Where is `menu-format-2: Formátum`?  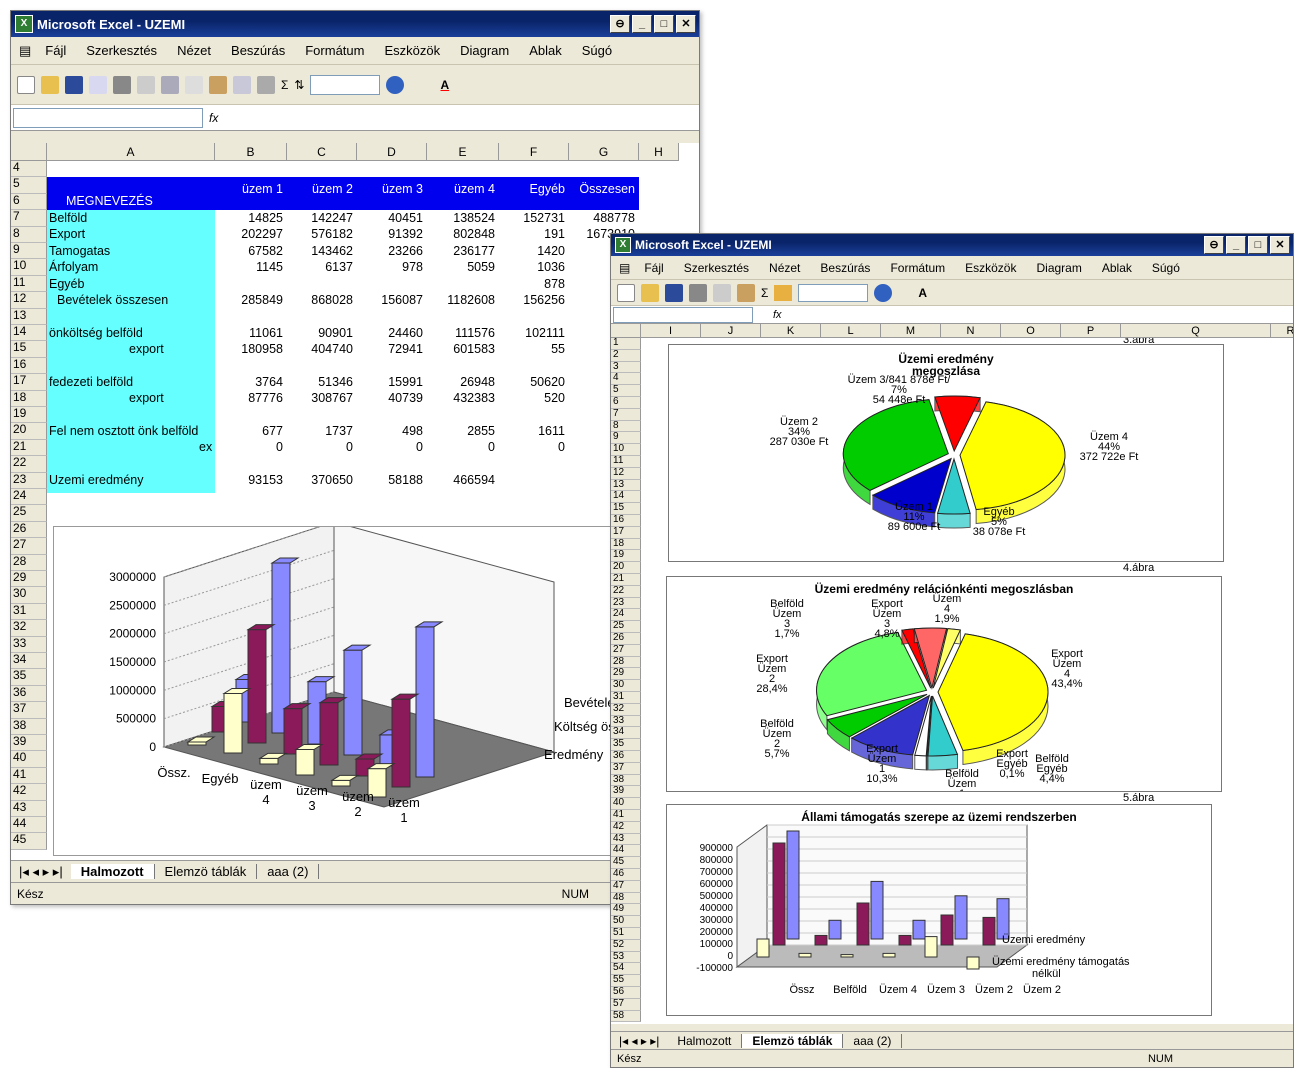 menu-format-2: Formátum is located at coordinates (917, 268).